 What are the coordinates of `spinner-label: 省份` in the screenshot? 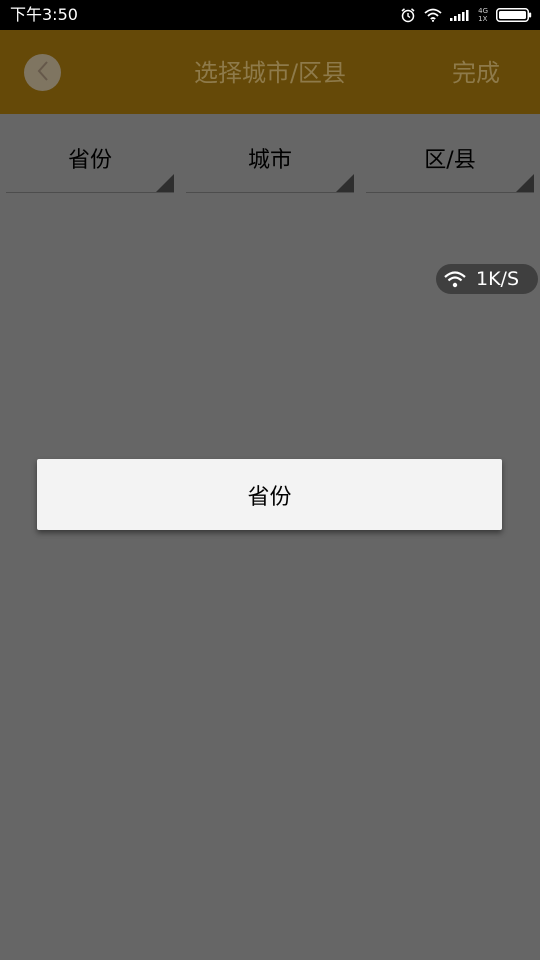 It's located at (89, 160).